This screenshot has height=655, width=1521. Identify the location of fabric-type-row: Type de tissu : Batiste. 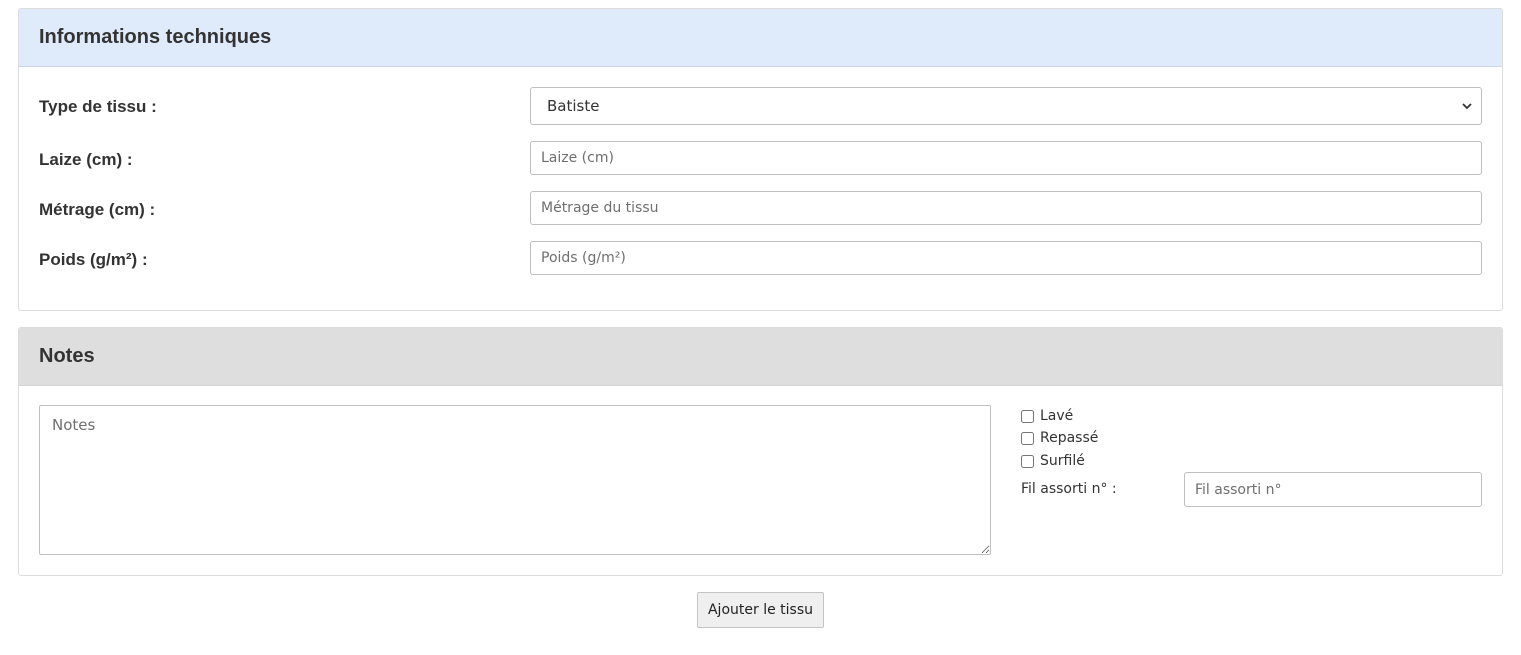
(760, 106).